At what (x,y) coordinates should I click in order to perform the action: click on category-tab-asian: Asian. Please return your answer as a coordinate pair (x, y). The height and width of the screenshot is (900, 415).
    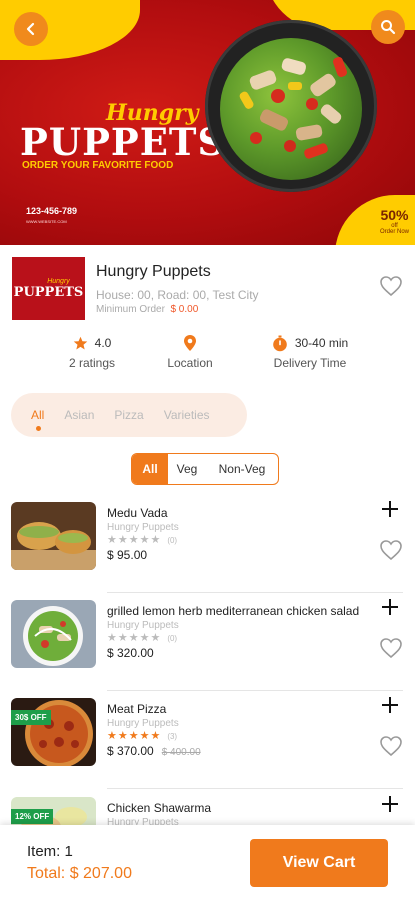
    Looking at the image, I should click on (79, 415).